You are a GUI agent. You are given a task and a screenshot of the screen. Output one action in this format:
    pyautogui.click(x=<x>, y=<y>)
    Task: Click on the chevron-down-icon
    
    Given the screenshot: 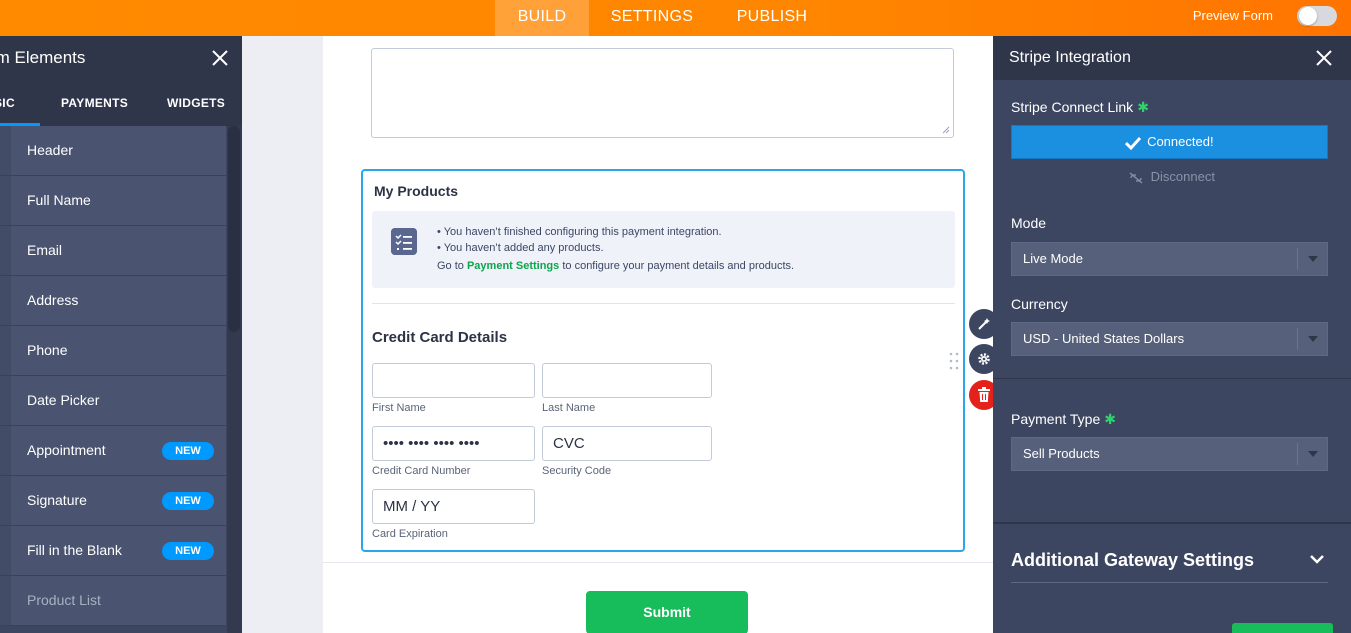 What is the action you would take?
    pyautogui.click(x=1317, y=559)
    